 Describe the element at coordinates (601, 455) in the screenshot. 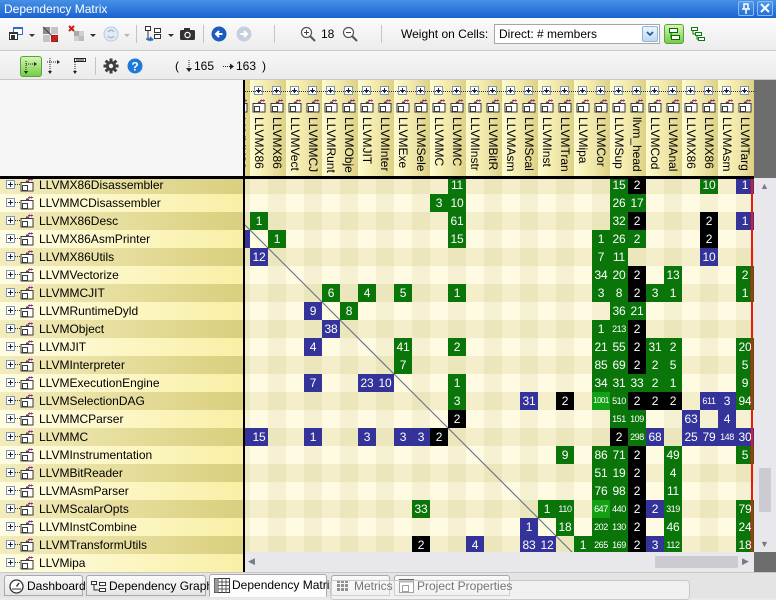

I see `matrix-cell: 86` at that location.